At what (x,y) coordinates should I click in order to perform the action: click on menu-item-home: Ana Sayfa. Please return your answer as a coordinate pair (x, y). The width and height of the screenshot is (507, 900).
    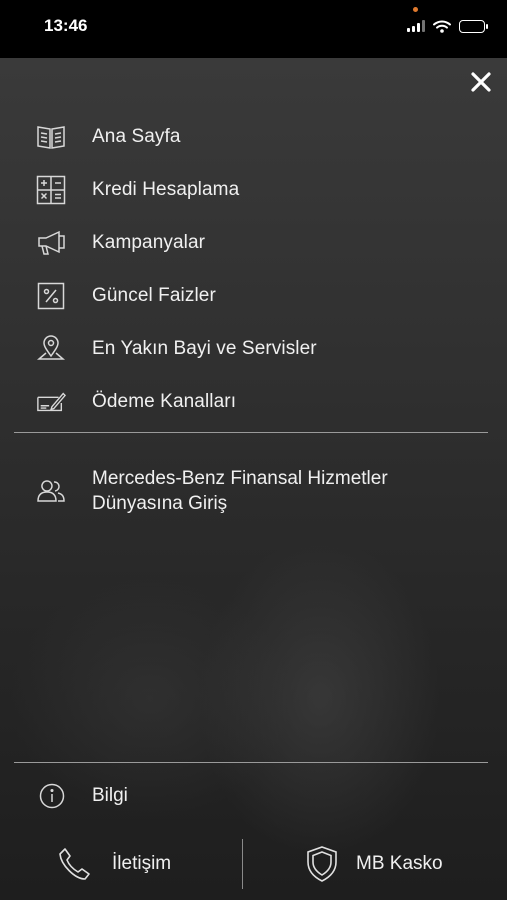
    Looking at the image, I should click on (253, 136).